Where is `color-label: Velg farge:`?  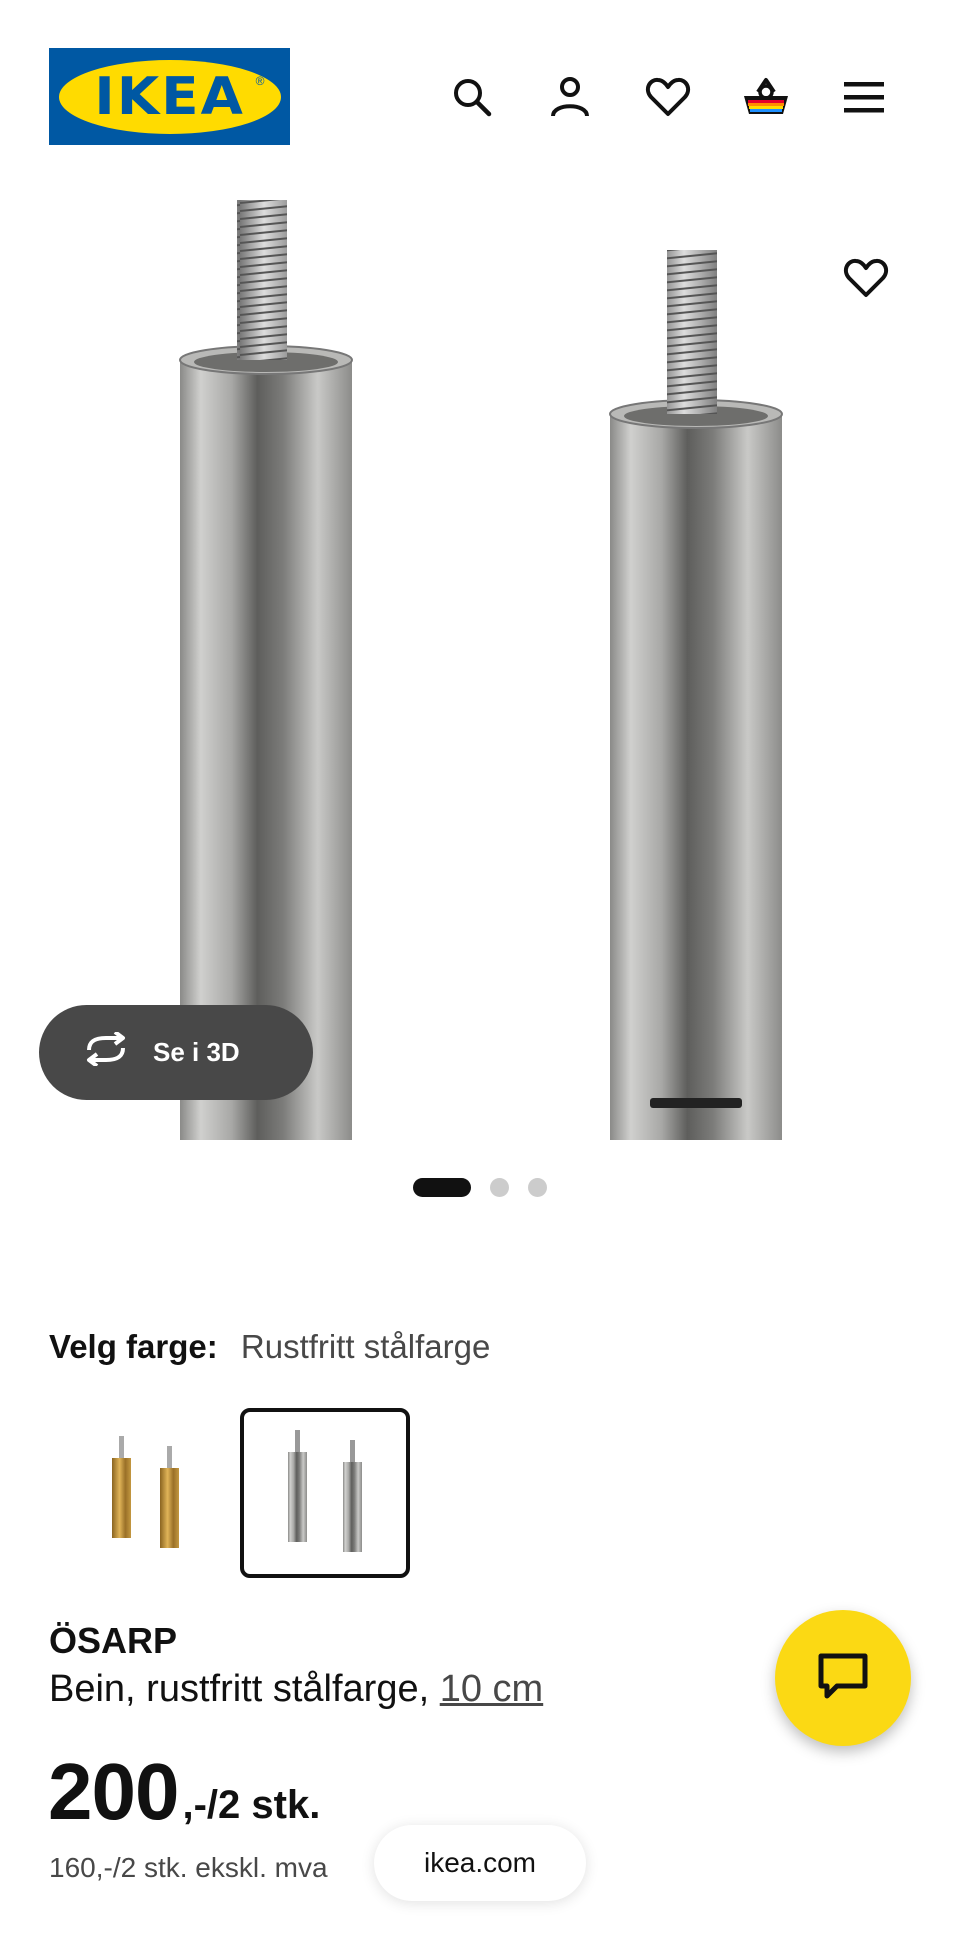 color-label: Velg farge: is located at coordinates (133, 1346).